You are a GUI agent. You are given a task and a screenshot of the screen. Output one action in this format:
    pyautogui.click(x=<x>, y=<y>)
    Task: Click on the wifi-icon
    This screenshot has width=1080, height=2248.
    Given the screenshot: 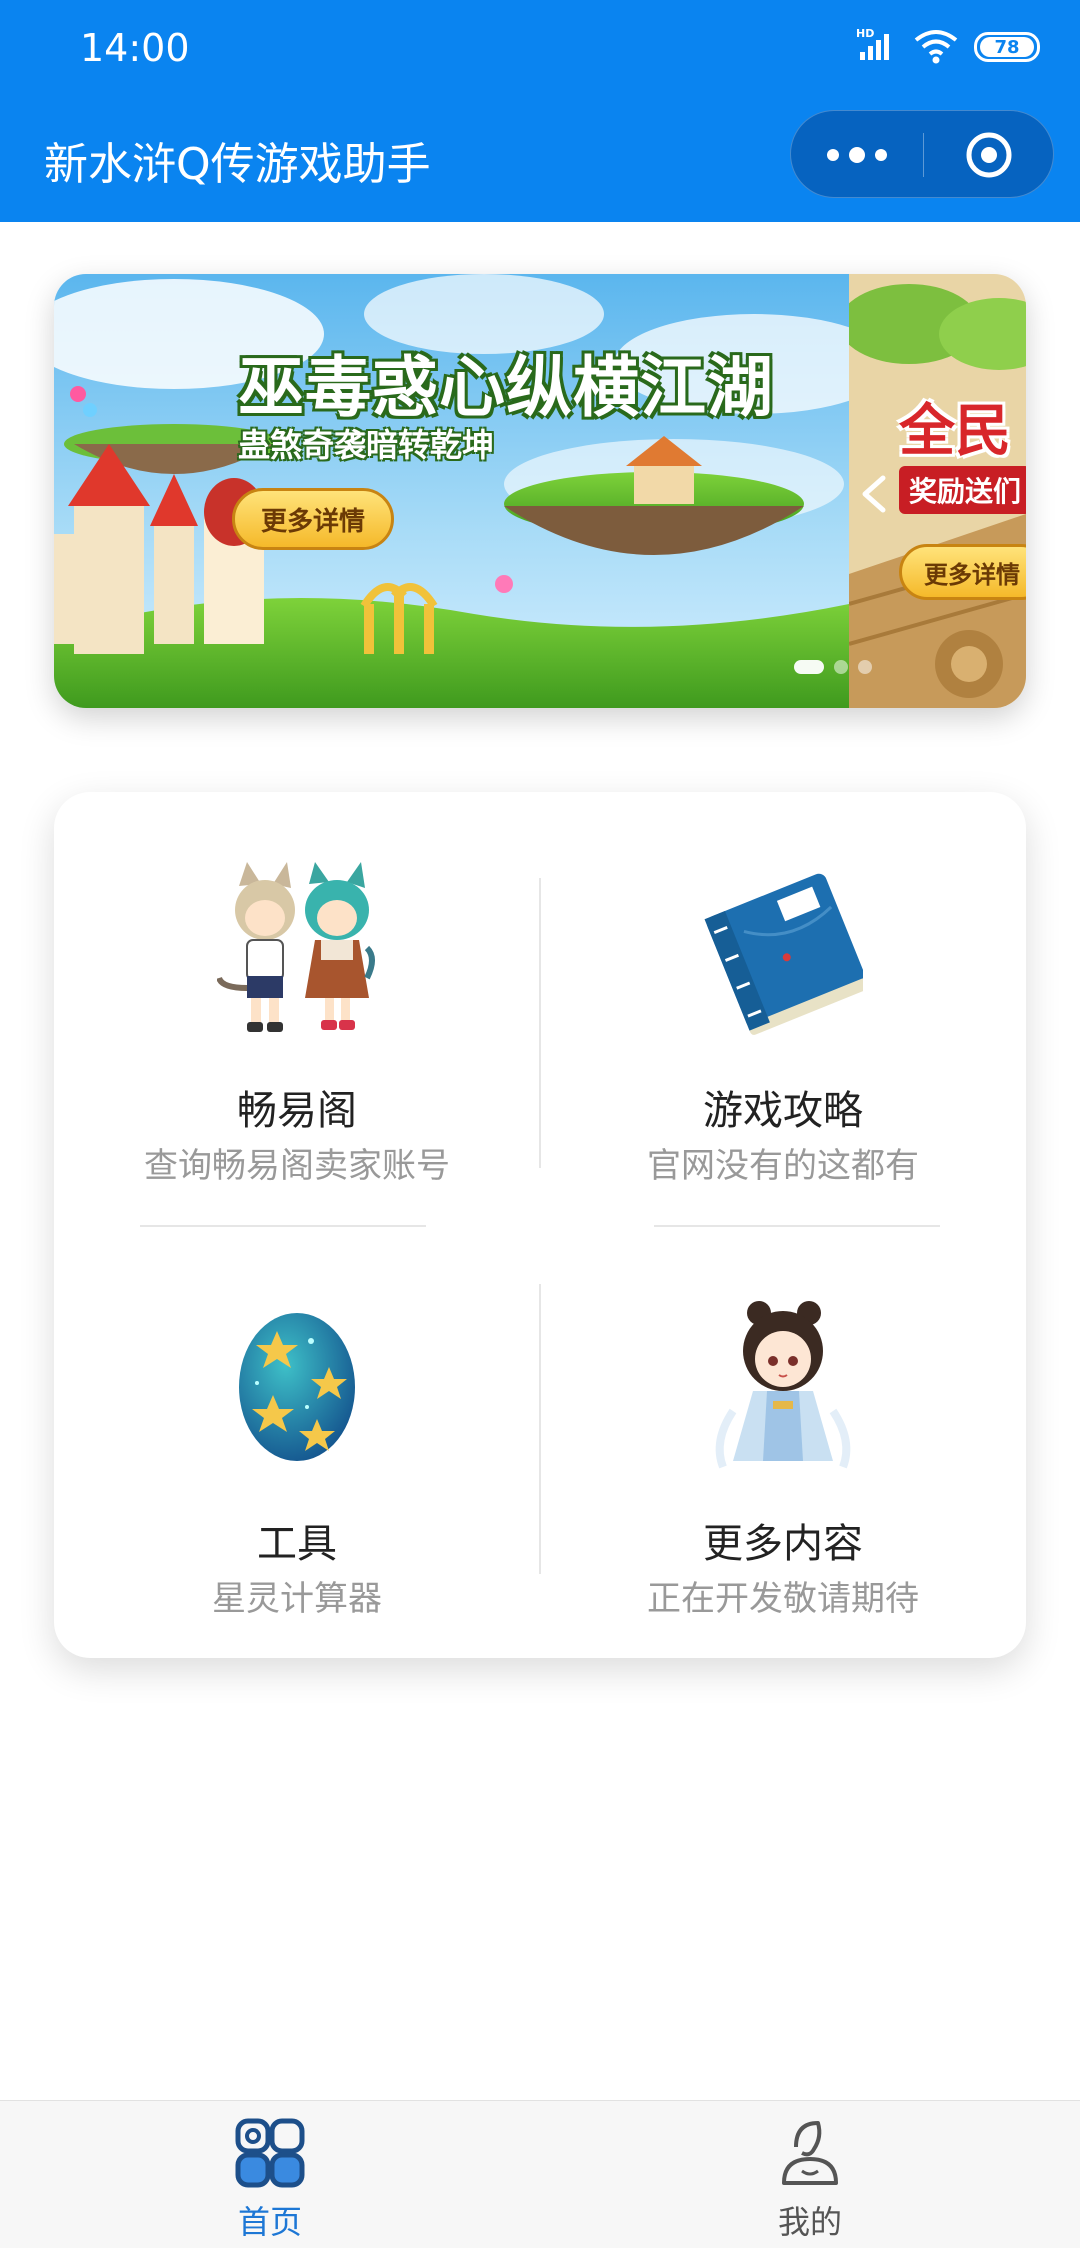 What is the action you would take?
    pyautogui.click(x=936, y=46)
    